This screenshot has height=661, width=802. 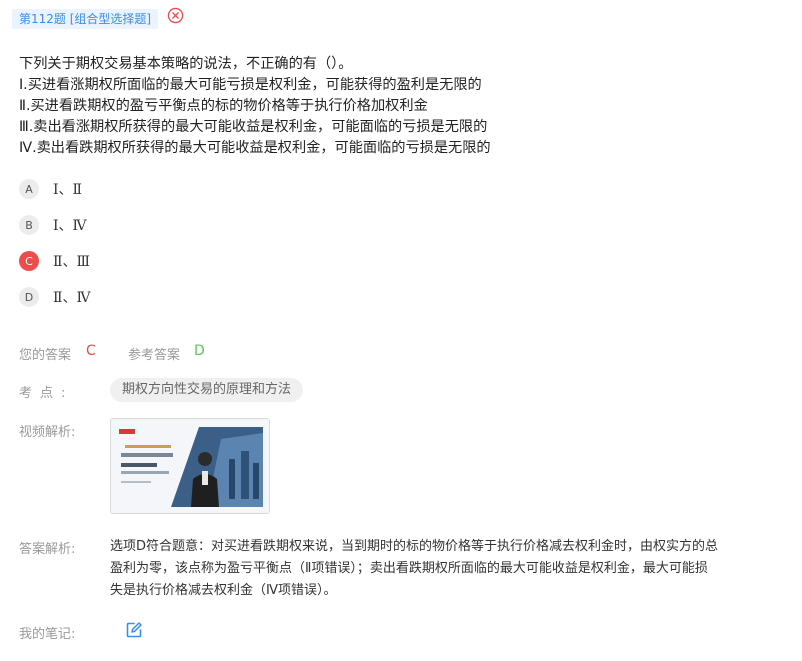 What do you see at coordinates (85, 19) in the screenshot?
I see `question-type-tag: 第112题 [组合型选择题]` at bounding box center [85, 19].